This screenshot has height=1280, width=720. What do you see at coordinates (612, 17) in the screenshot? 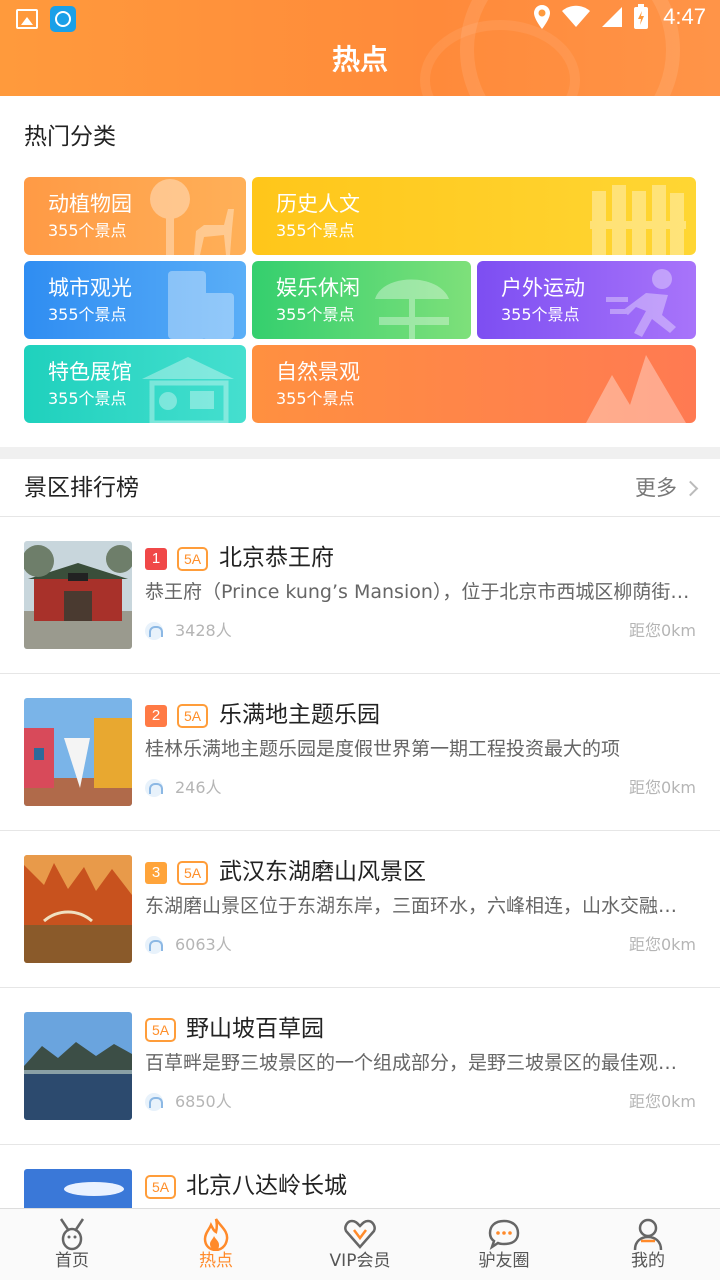
I see `signal-icon` at bounding box center [612, 17].